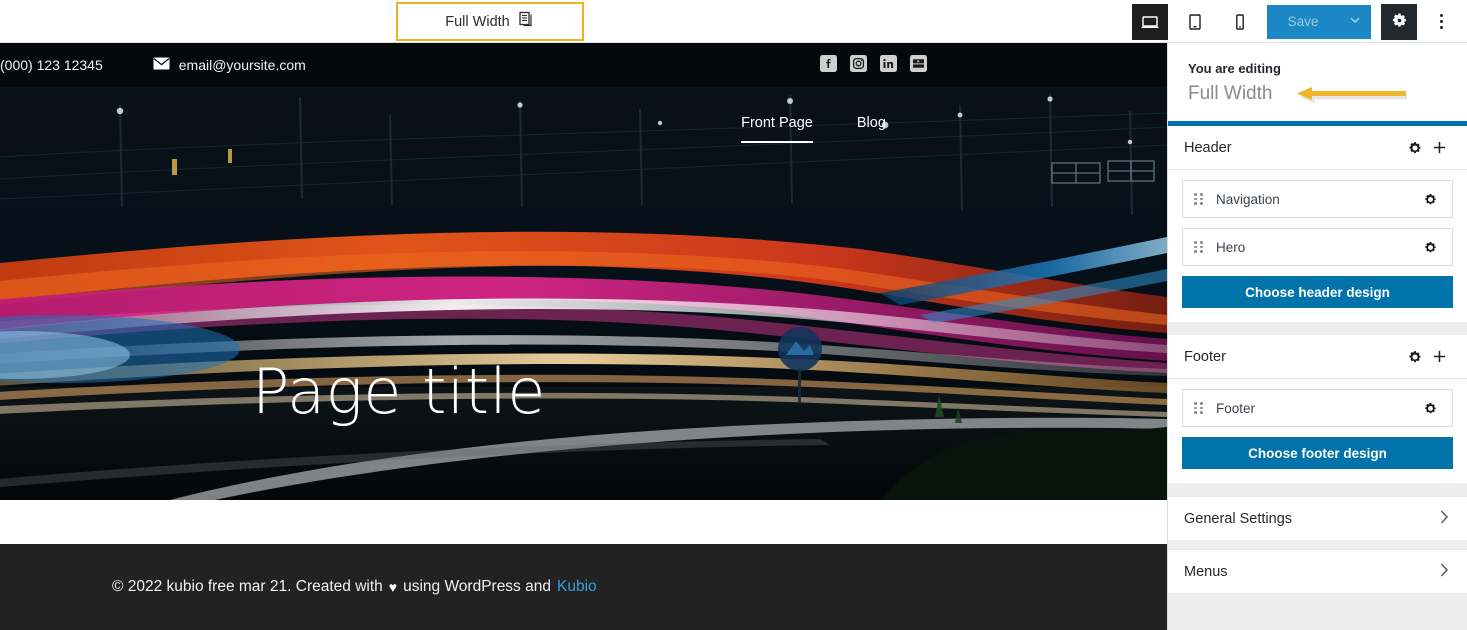  I want to click on editor-toolbar: Full Width Save, so click(733, 21).